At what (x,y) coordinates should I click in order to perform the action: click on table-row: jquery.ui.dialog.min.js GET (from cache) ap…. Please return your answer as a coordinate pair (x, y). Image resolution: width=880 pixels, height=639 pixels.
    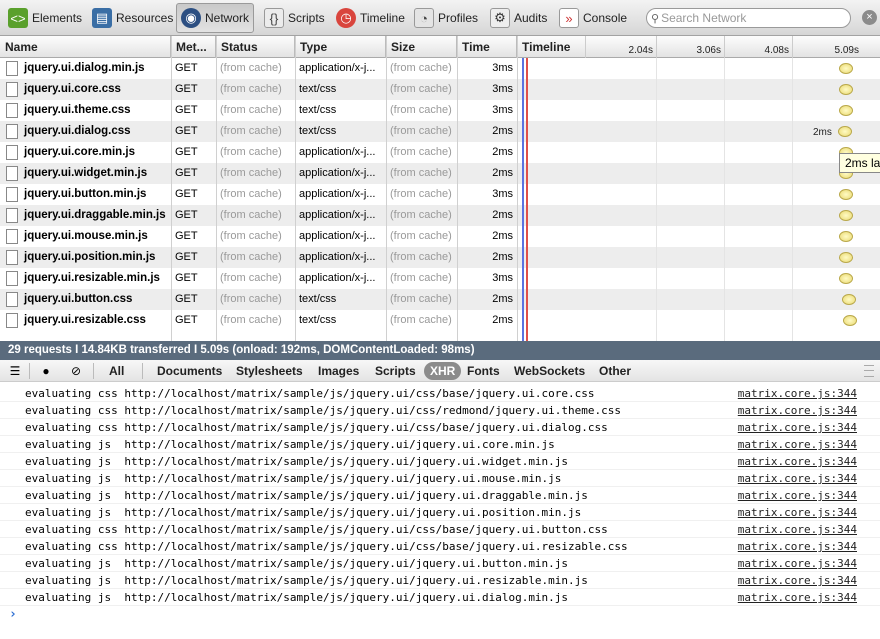
    Looking at the image, I should click on (440, 68).